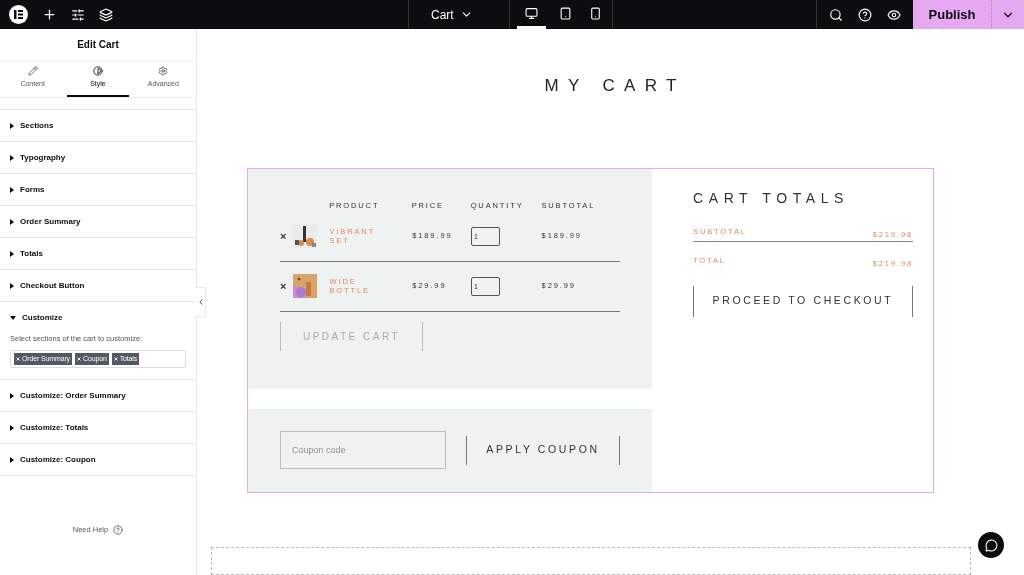 Image resolution: width=1024 pixels, height=575 pixels. What do you see at coordinates (98, 125) in the screenshot?
I see `section-header: Sections` at bounding box center [98, 125].